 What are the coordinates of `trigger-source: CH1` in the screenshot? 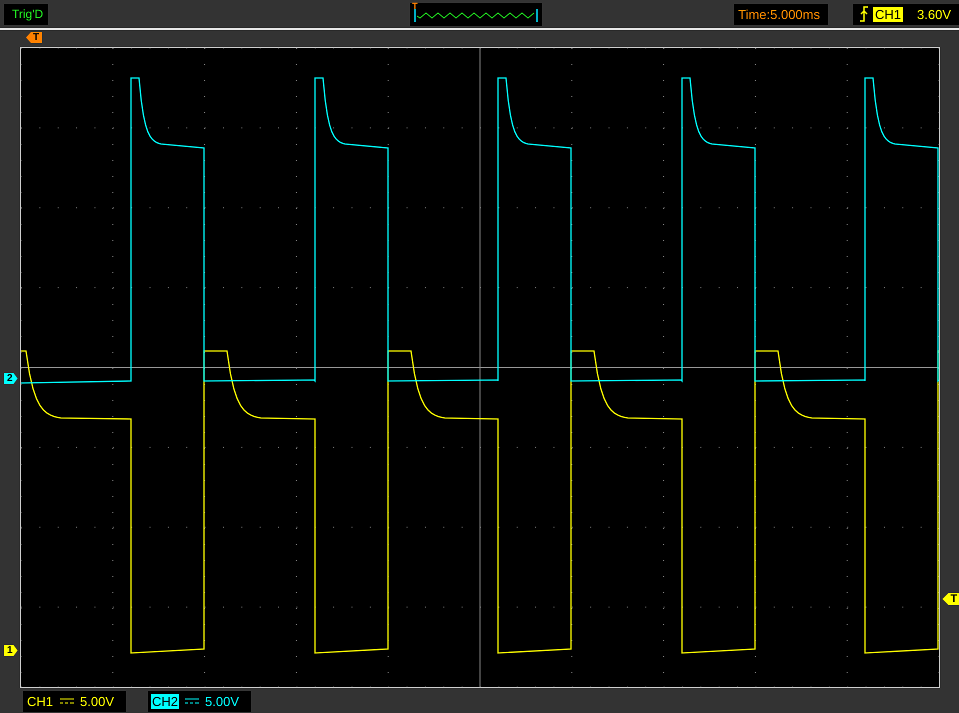 It's located at (888, 14).